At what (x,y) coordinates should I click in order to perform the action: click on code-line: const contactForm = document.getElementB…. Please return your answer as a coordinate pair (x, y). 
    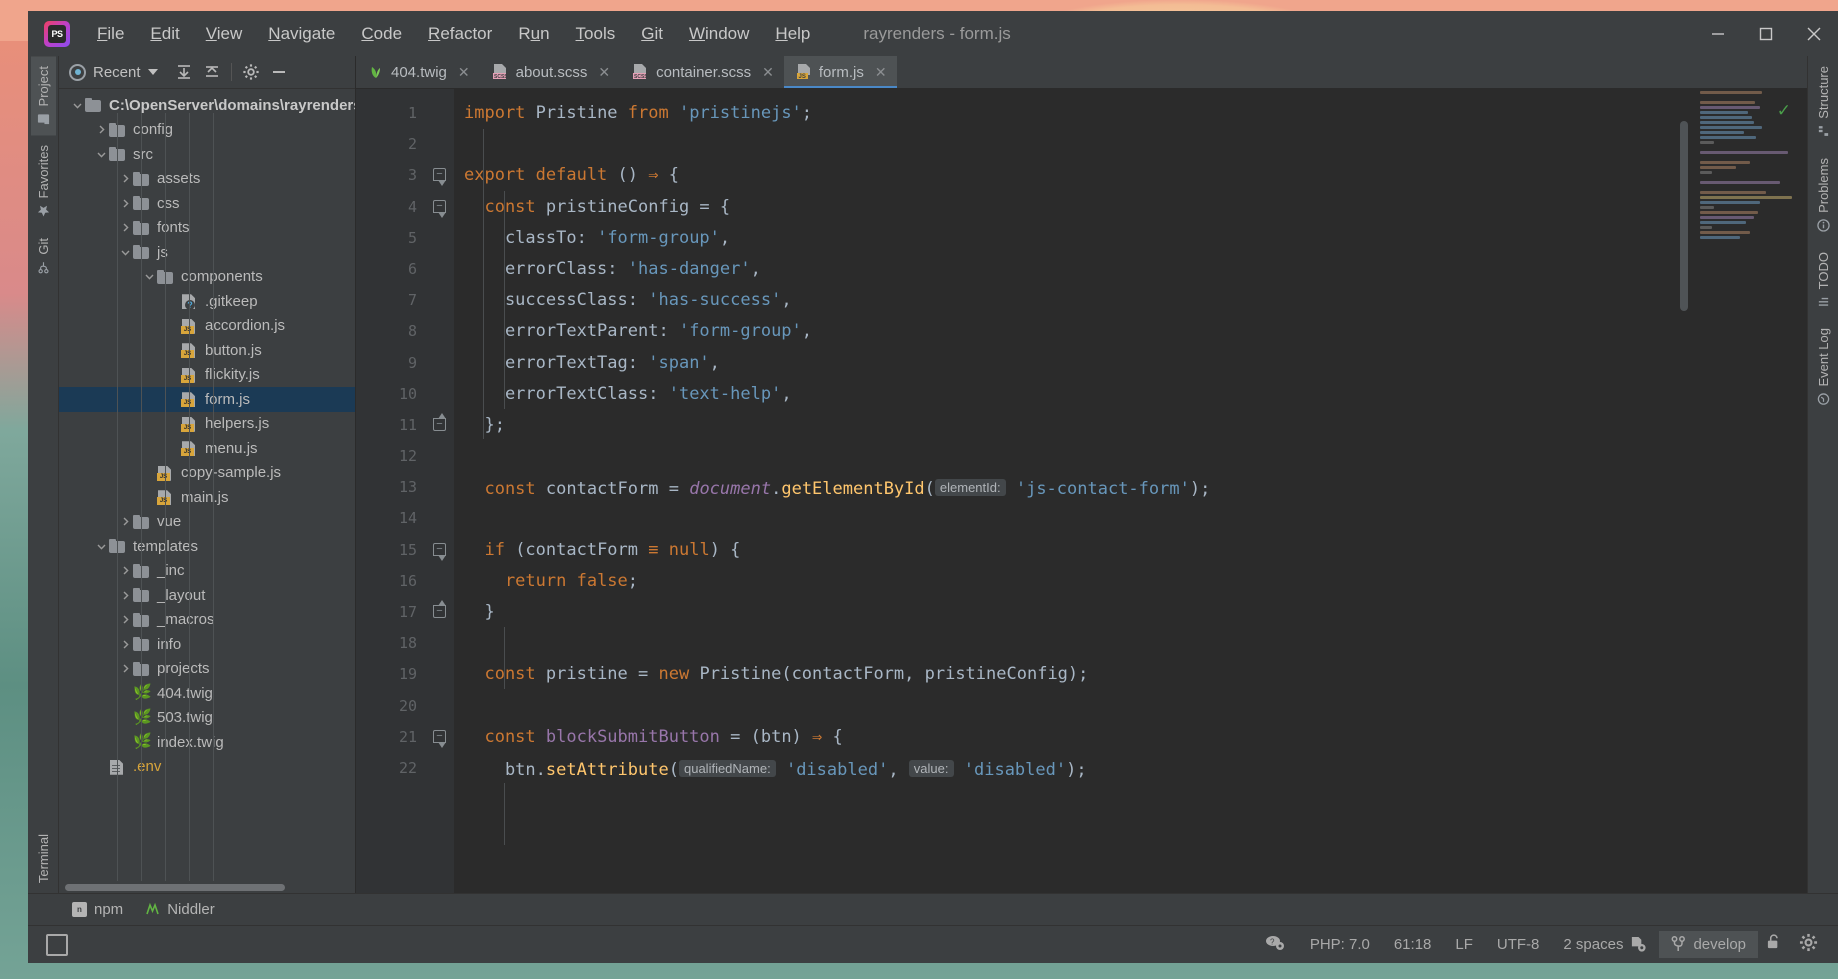
    Looking at the image, I should click on (1055, 487).